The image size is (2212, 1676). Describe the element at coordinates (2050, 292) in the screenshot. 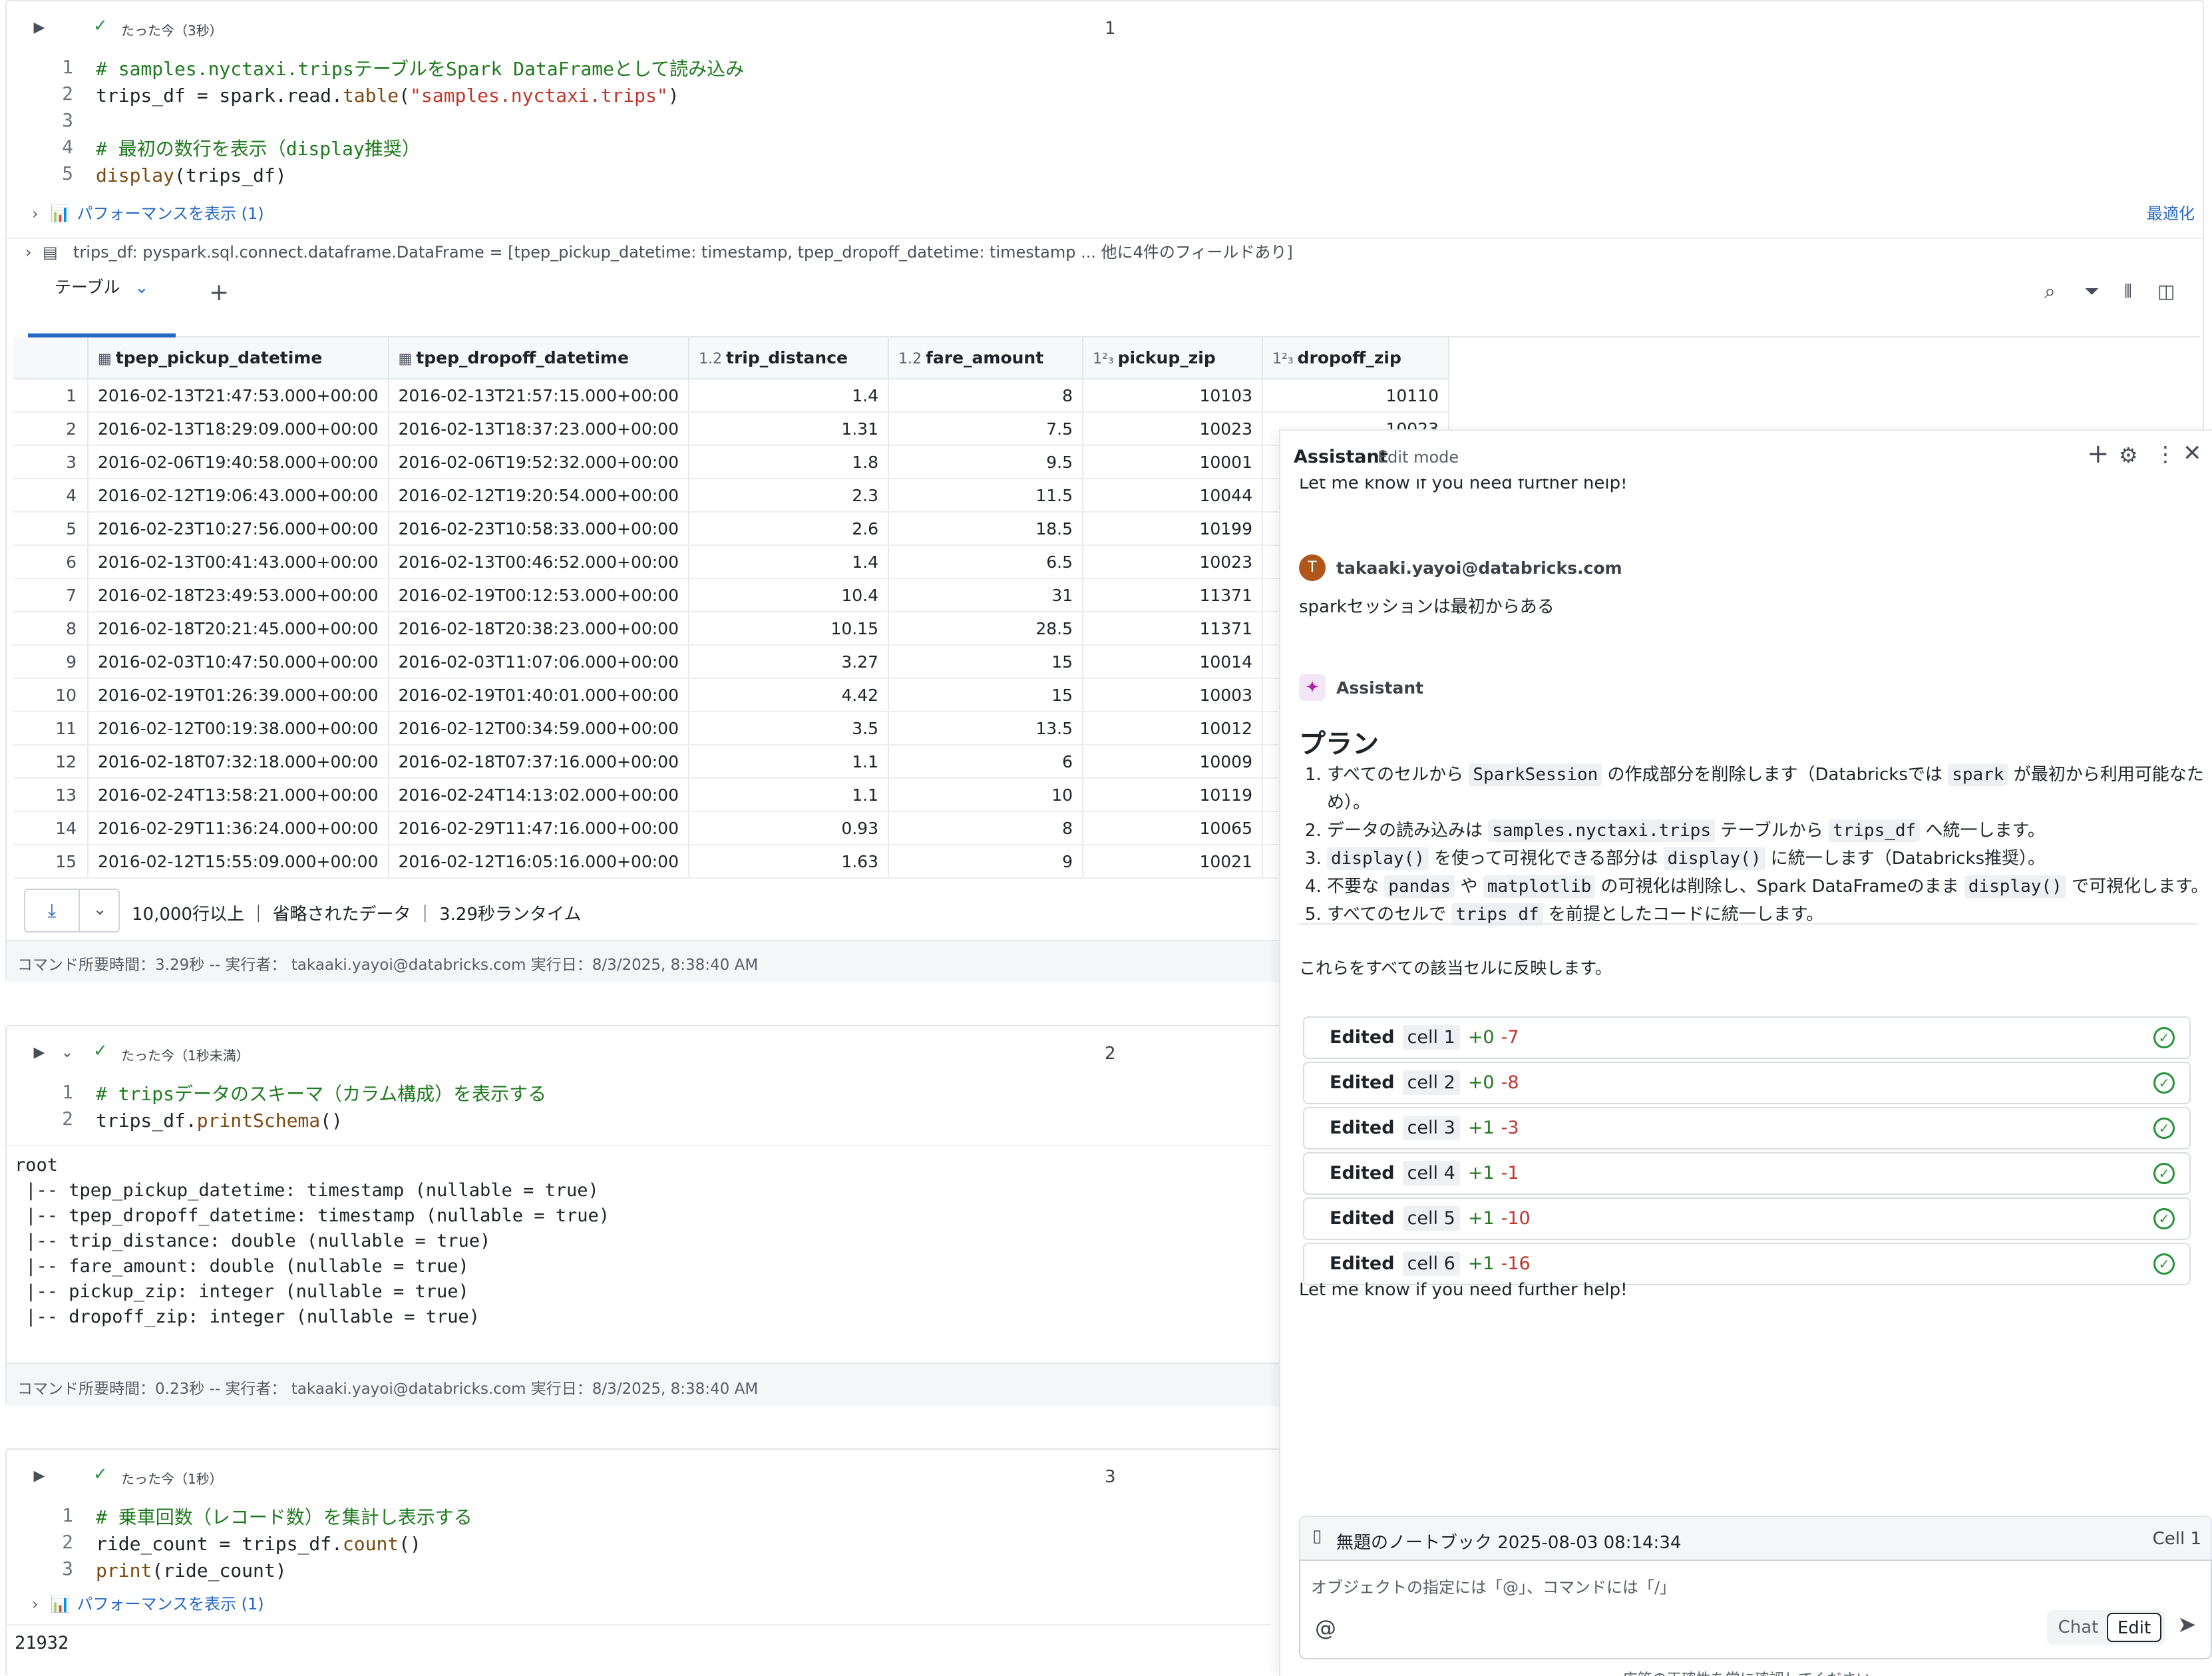

I see `search-icon: ⌕` at that location.